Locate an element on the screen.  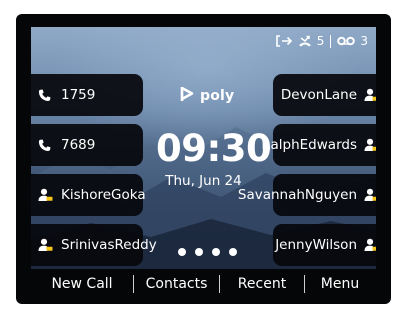
contact-first-name: Savannah is located at coordinates (271, 194).